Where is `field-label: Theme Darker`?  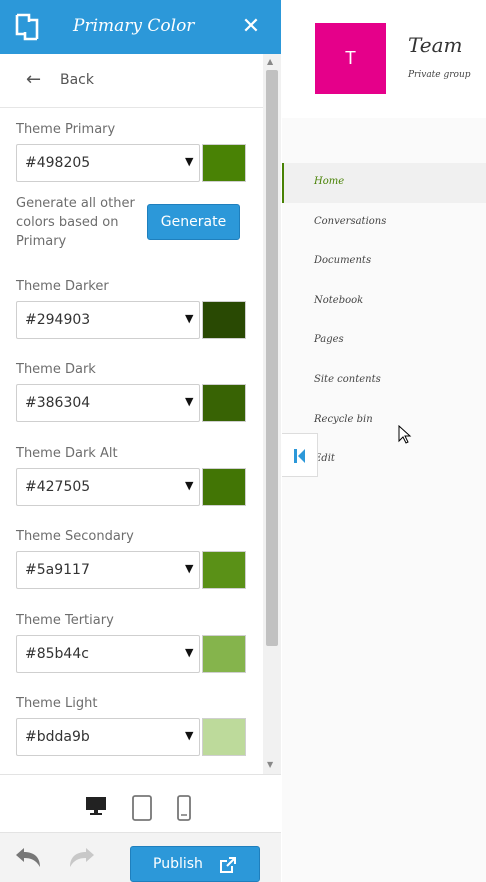
field-label: Theme Darker is located at coordinates (62, 286).